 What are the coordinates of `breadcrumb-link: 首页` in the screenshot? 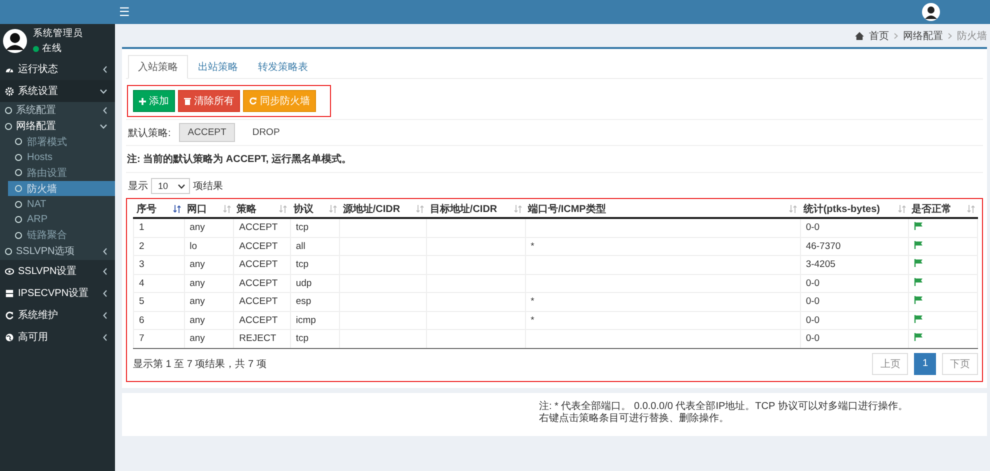 It's located at (879, 35).